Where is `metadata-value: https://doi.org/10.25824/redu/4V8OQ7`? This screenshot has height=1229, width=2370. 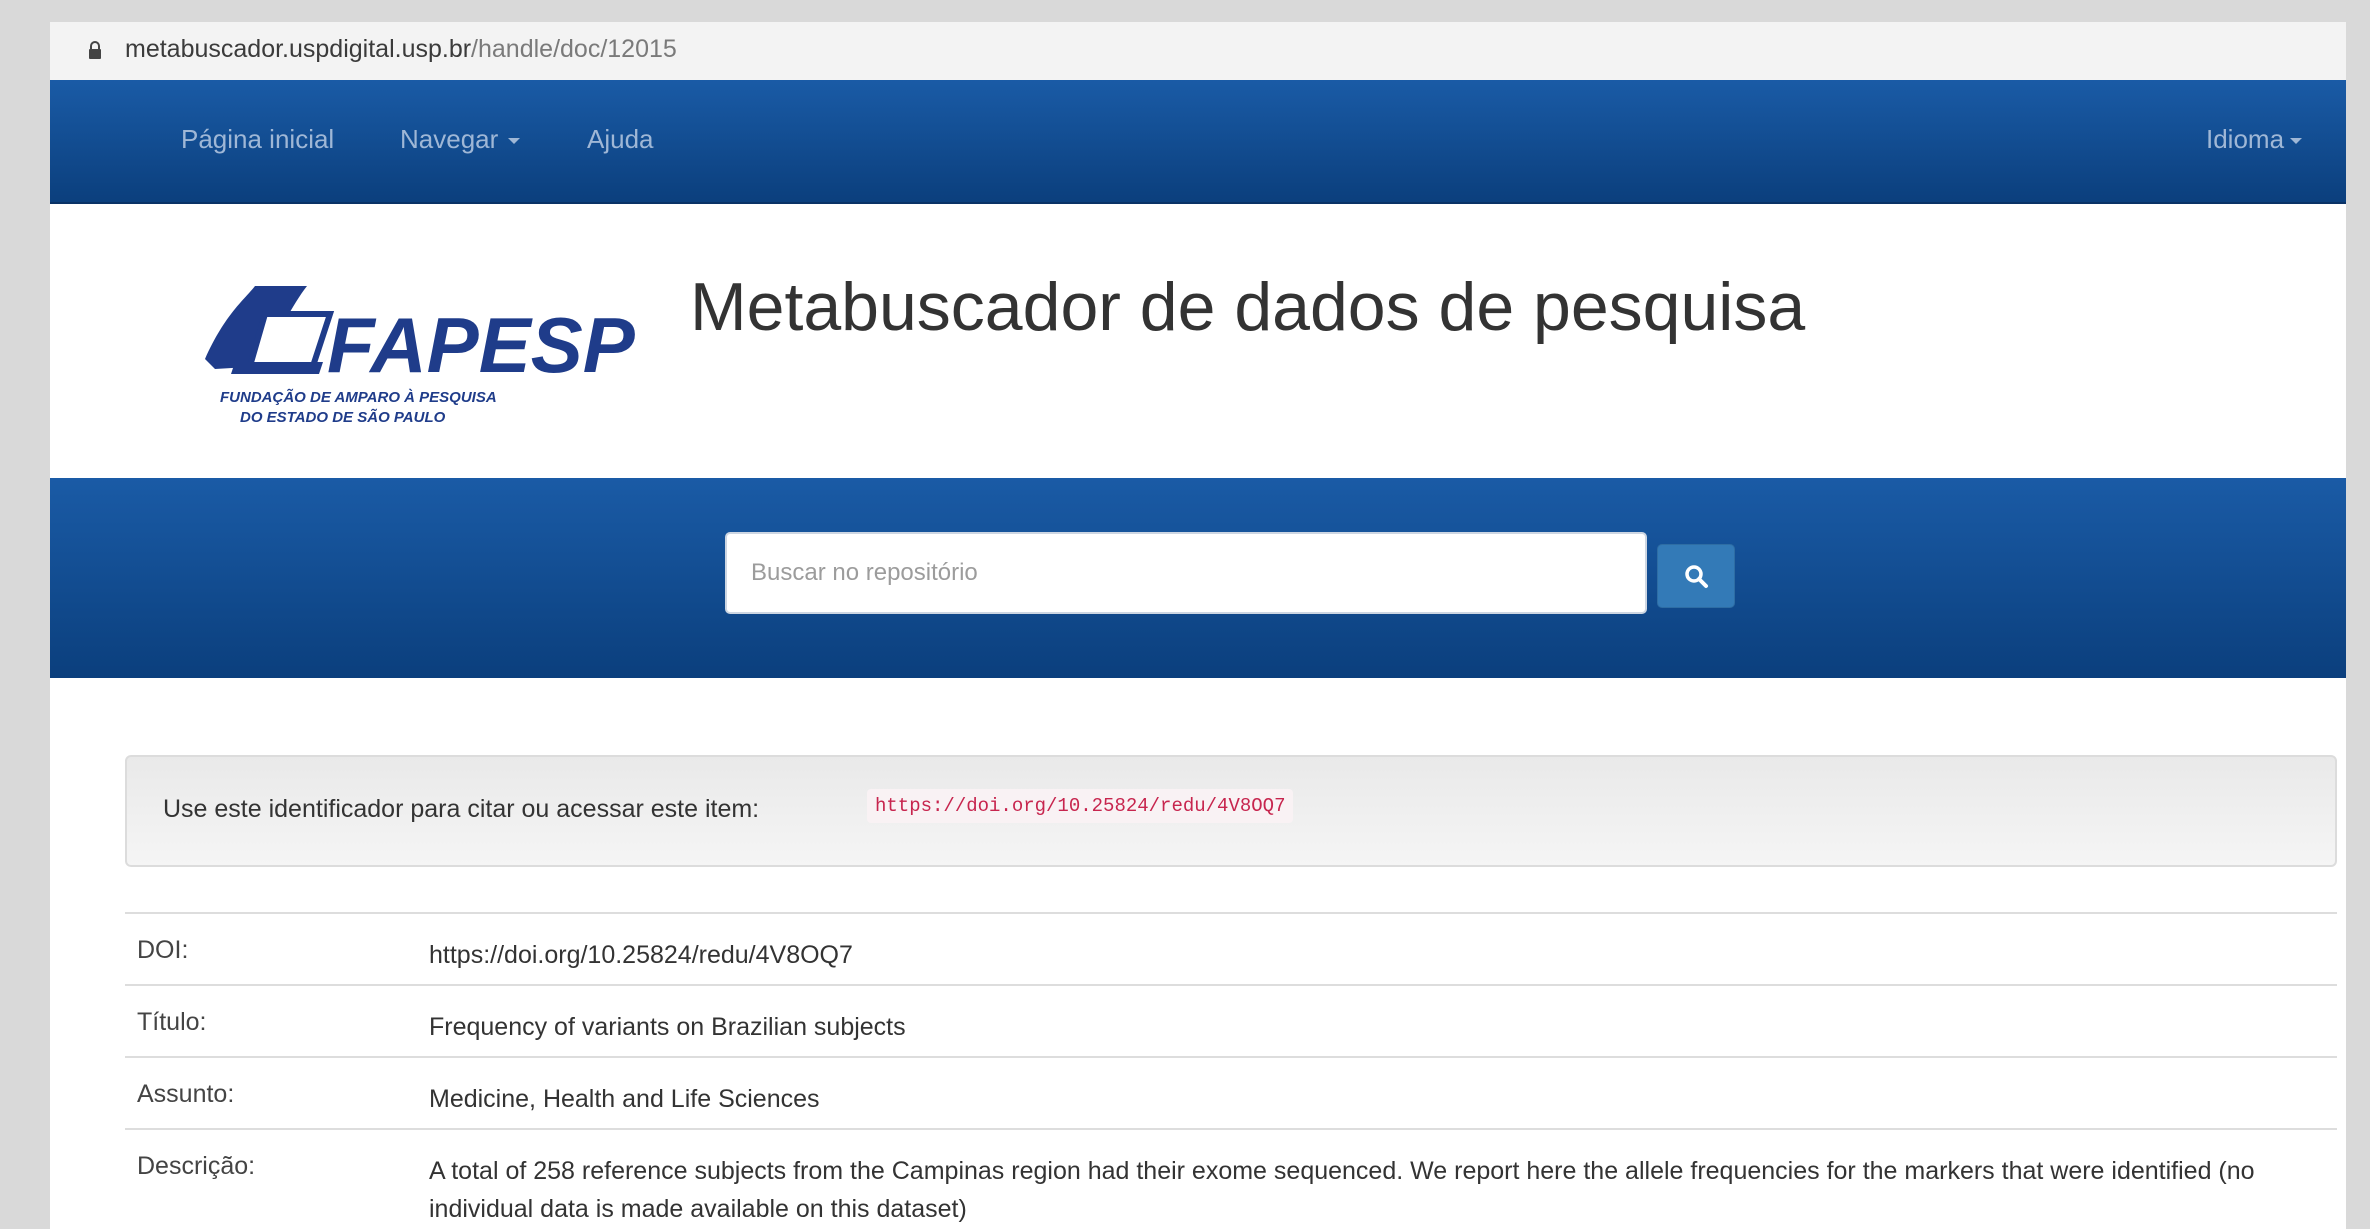 metadata-value: https://doi.org/10.25824/redu/4V8OQ7 is located at coordinates (1377, 948).